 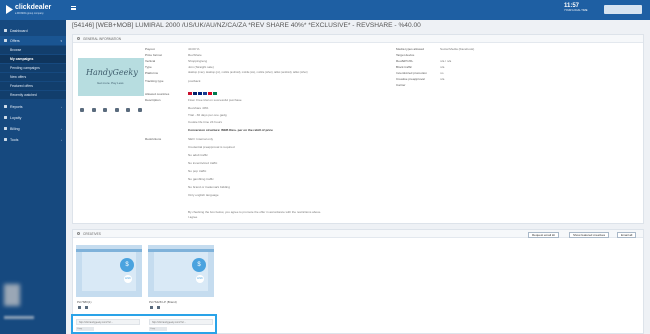 What do you see at coordinates (33, 50) in the screenshot?
I see `sidebar-subitem-browse: Browse` at bounding box center [33, 50].